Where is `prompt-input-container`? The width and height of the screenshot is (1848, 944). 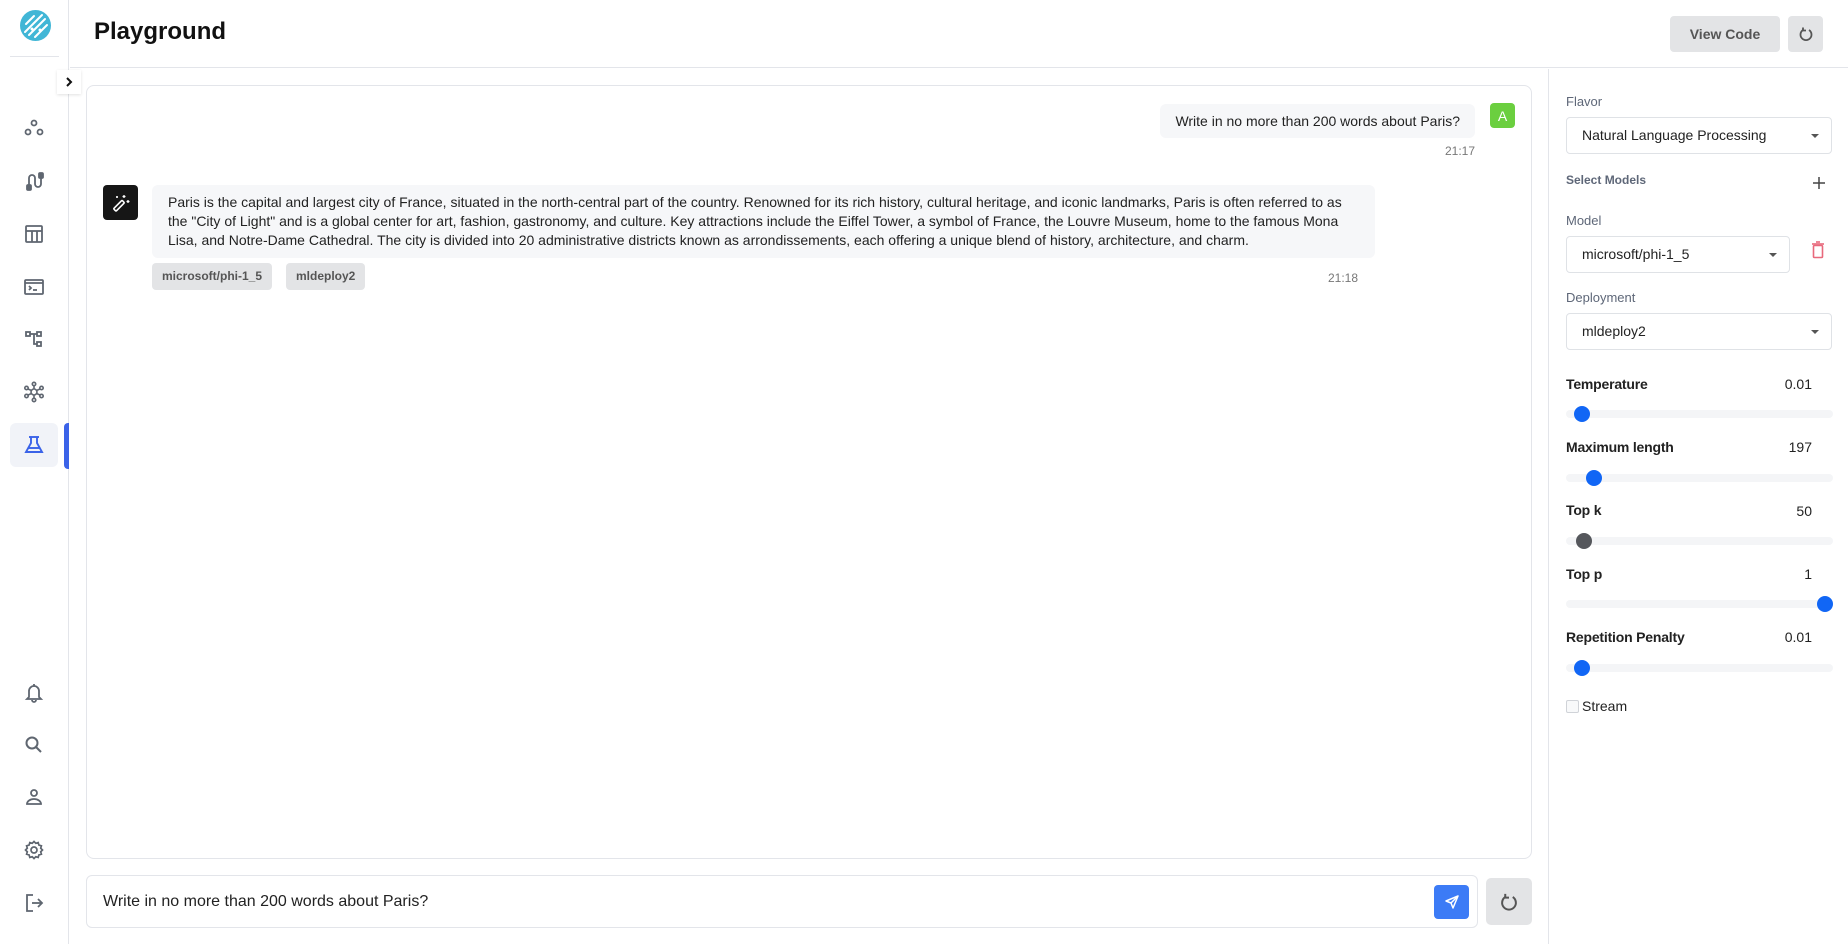 prompt-input-container is located at coordinates (782, 901).